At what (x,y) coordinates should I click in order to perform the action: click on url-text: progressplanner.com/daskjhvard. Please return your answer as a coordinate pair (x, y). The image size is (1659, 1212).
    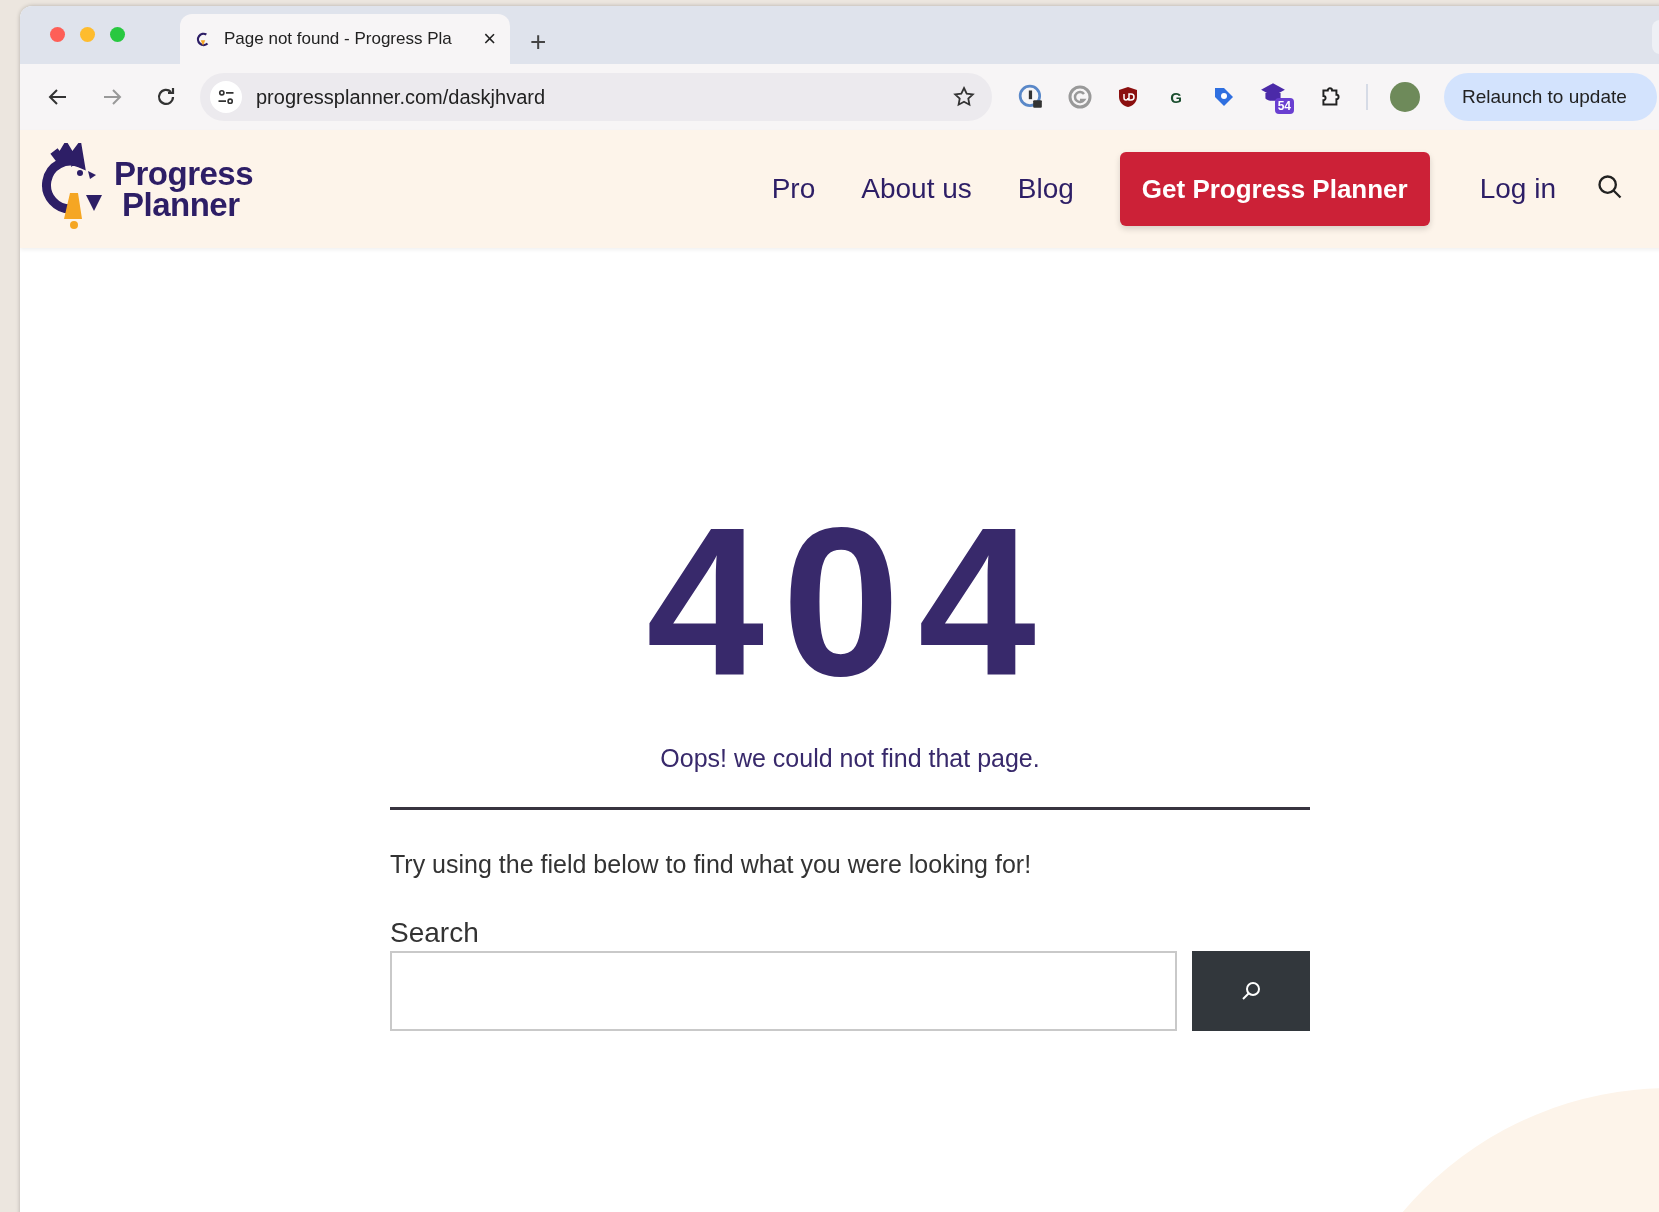
    Looking at the image, I should click on (401, 97).